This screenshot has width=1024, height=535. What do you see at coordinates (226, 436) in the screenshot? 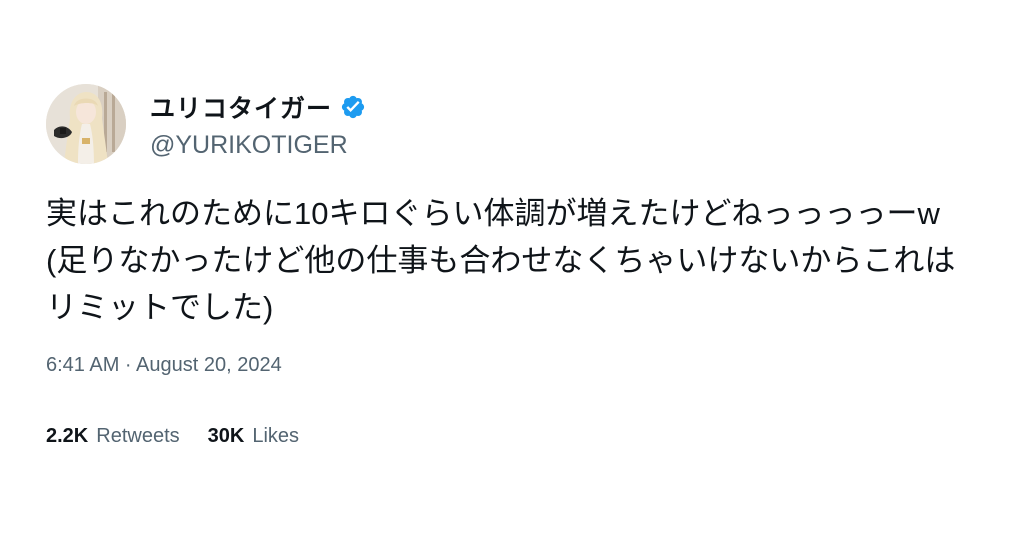
I see `likes-count: 30K` at bounding box center [226, 436].